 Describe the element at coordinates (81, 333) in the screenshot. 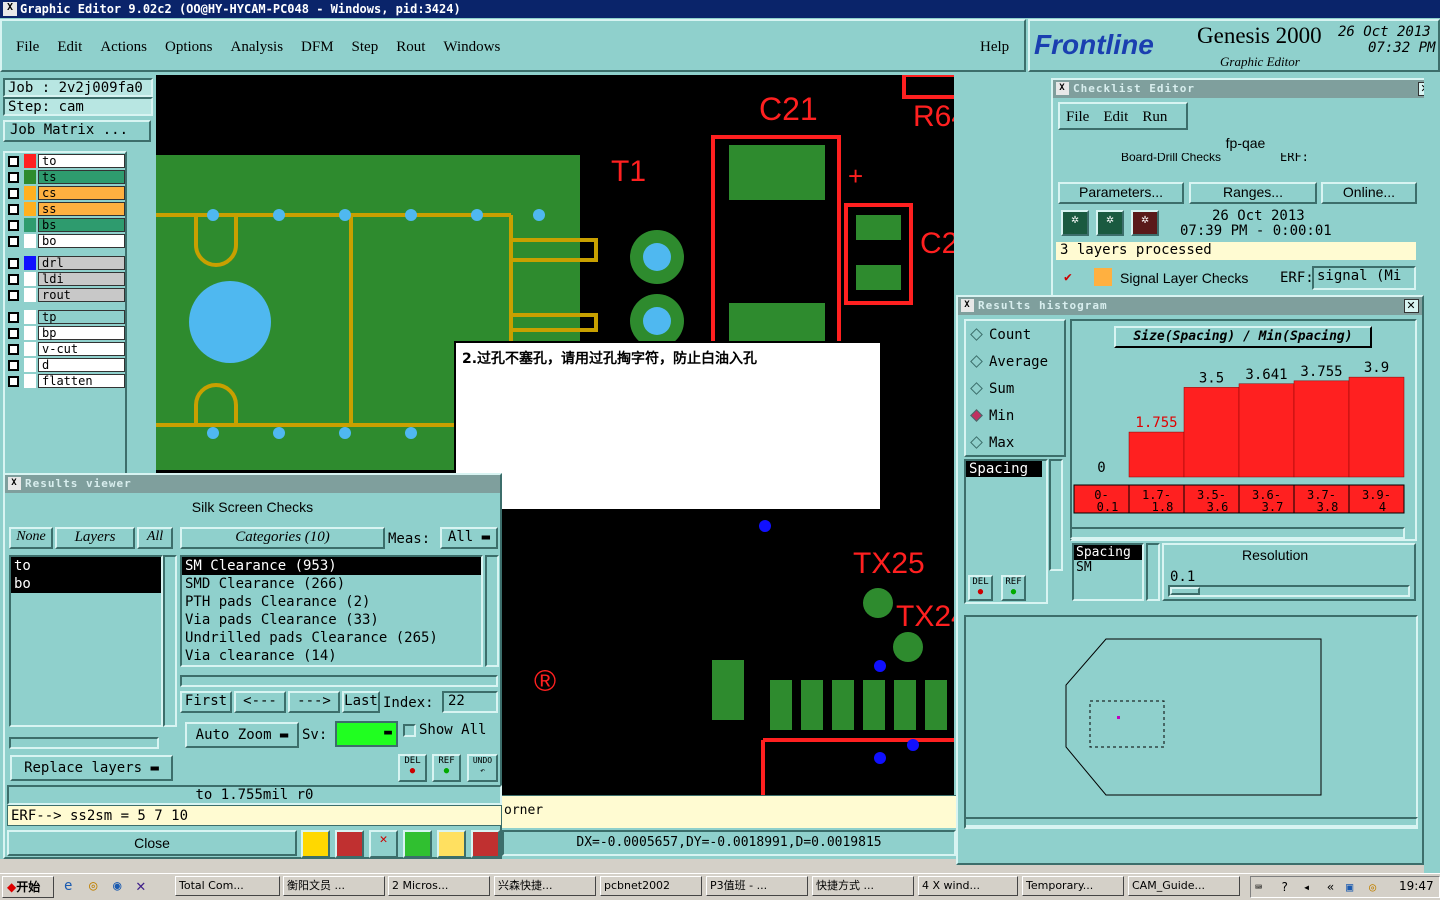

I see `layer-name: bp` at that location.